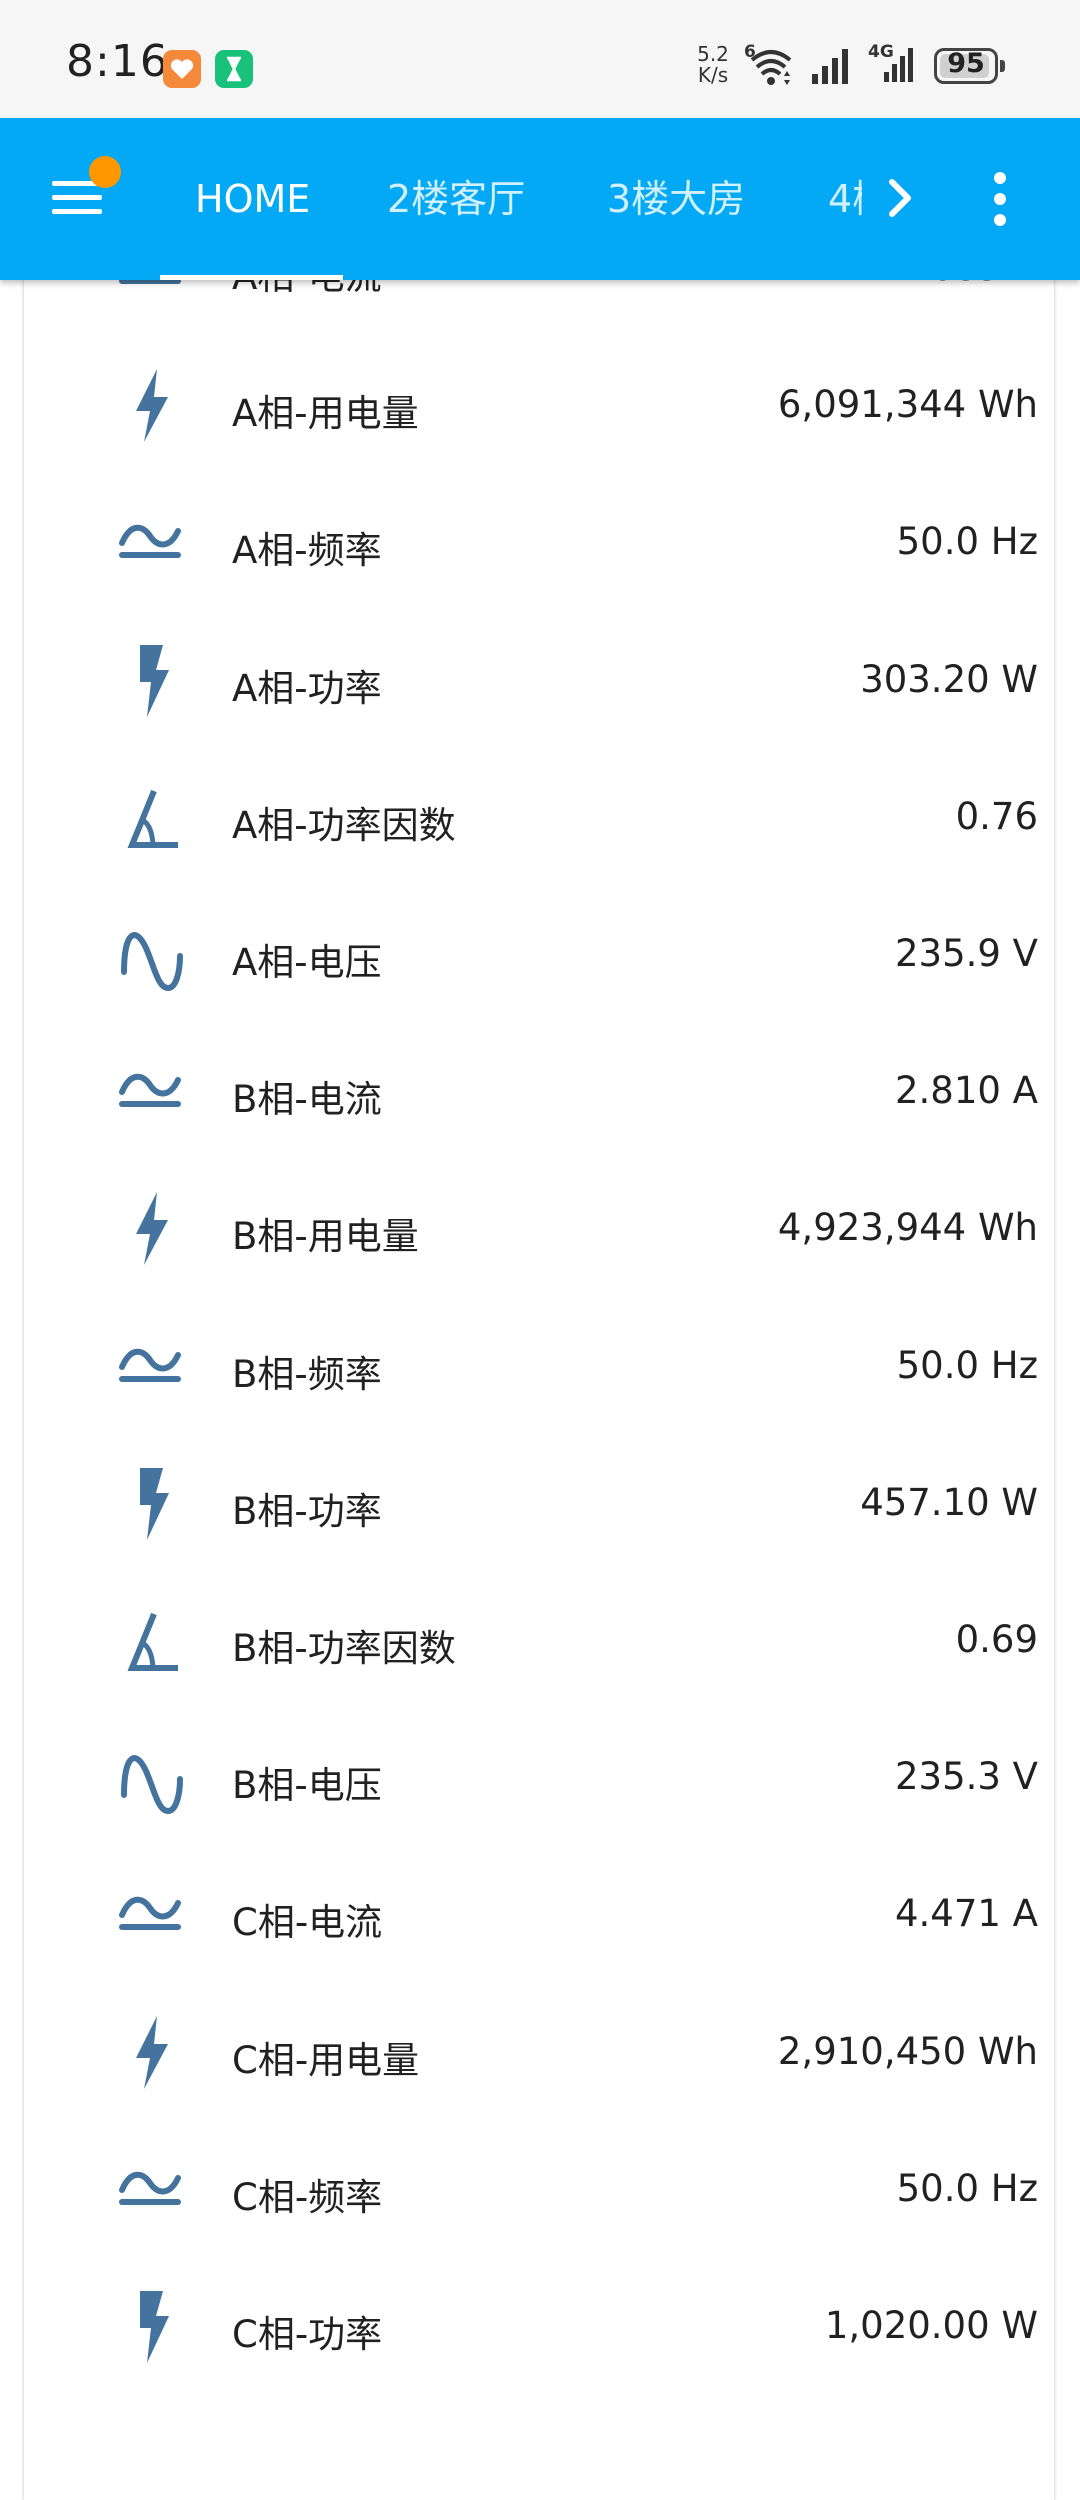 Image resolution: width=1080 pixels, height=2500 pixels. What do you see at coordinates (539, 1914) in the screenshot?
I see `sensor-row: C相-电流 4.471 A` at bounding box center [539, 1914].